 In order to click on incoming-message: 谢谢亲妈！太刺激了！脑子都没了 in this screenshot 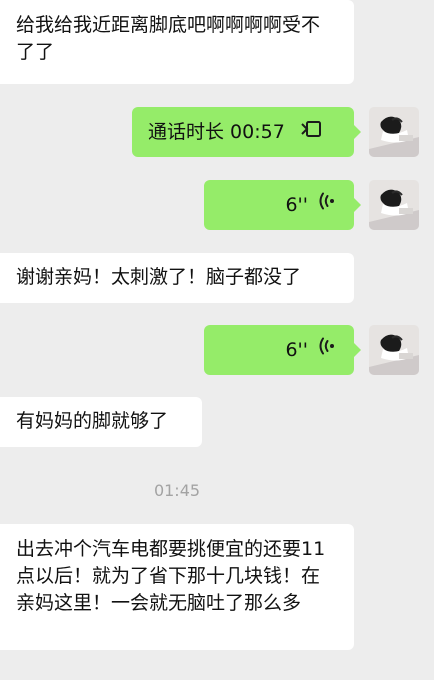, I will do `click(177, 278)`.